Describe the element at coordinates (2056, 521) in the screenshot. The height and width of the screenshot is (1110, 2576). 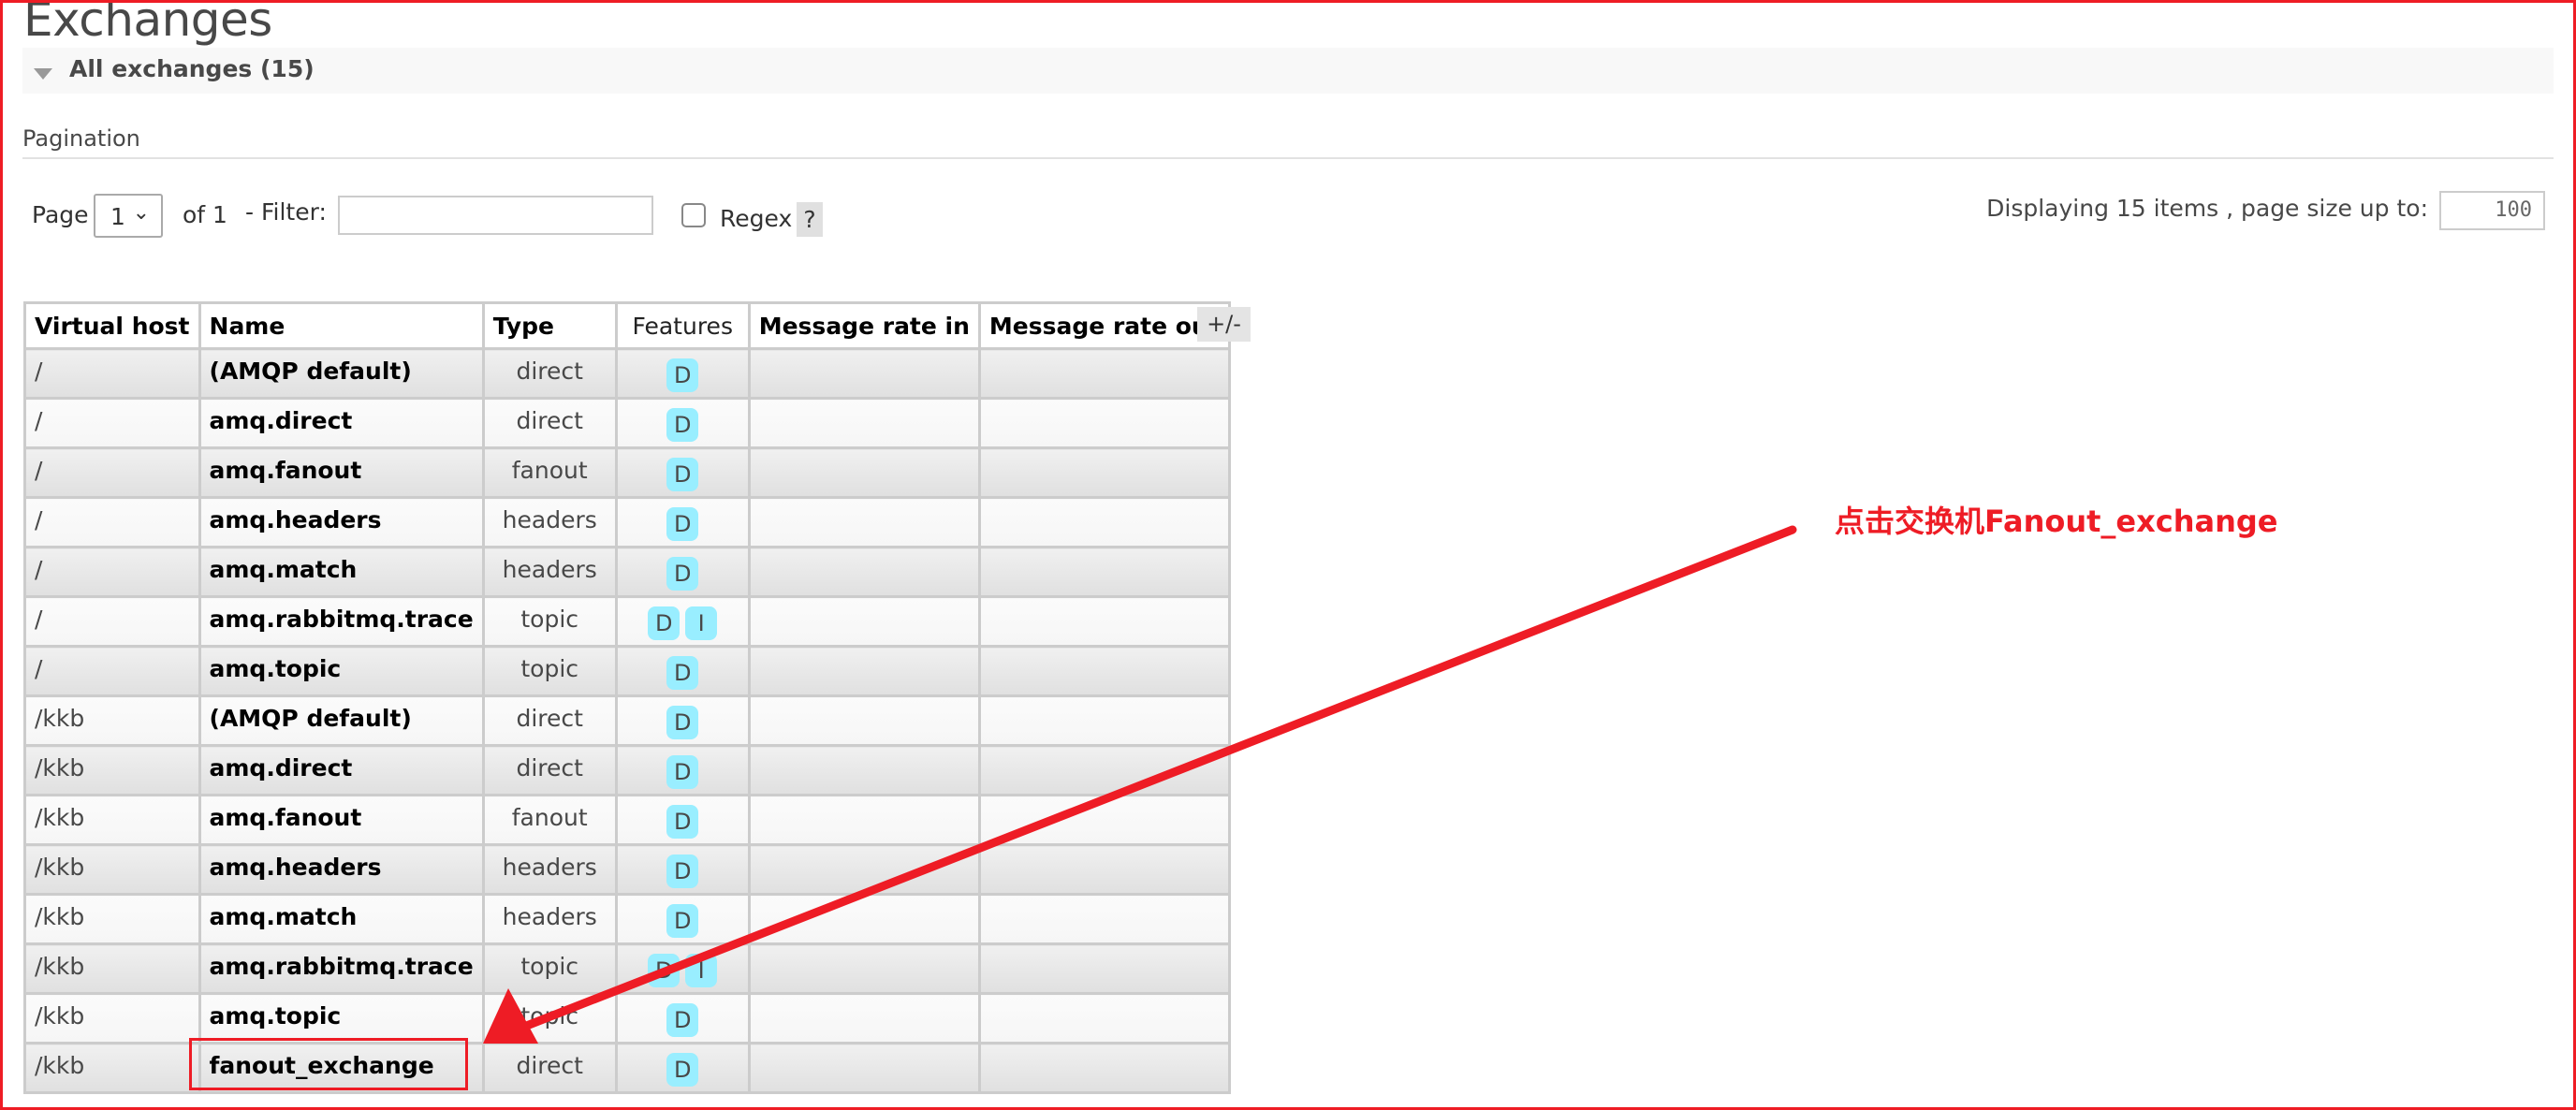
I see `annotation-text: 点击交换机Fanout_exchange` at that location.